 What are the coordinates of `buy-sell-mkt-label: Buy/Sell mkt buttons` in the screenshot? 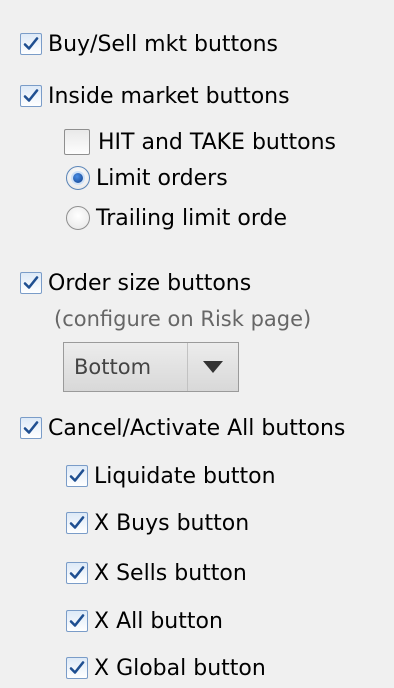 It's located at (163, 44).